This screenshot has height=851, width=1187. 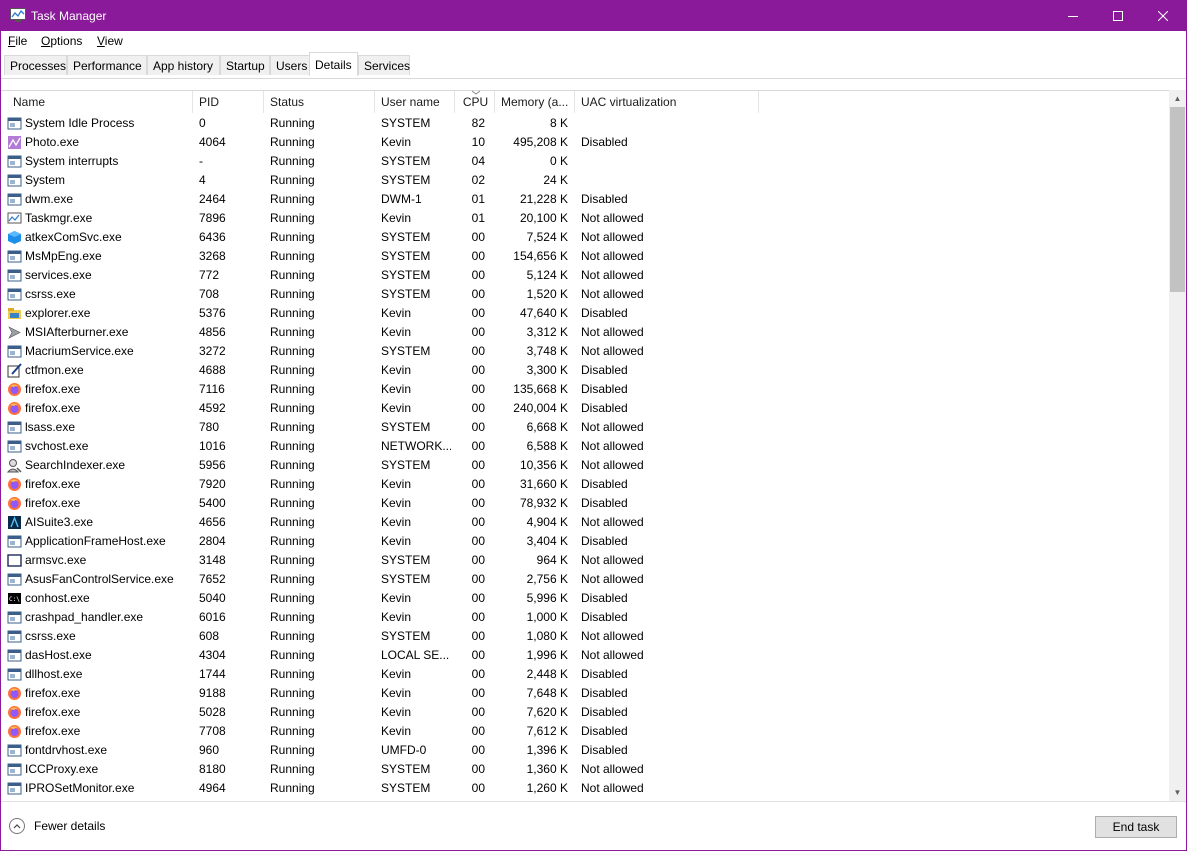 I want to click on cell-cpu: 01, so click(x=478, y=199).